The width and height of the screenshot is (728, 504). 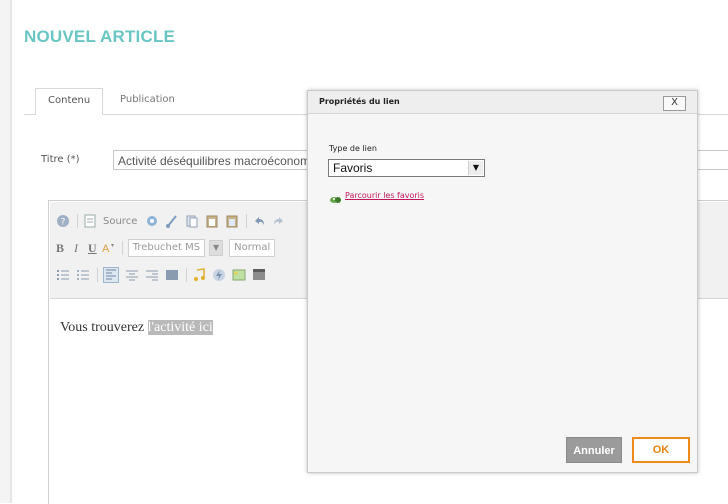 What do you see at coordinates (104, 327) in the screenshot?
I see `editor-text: Vous trouverez` at bounding box center [104, 327].